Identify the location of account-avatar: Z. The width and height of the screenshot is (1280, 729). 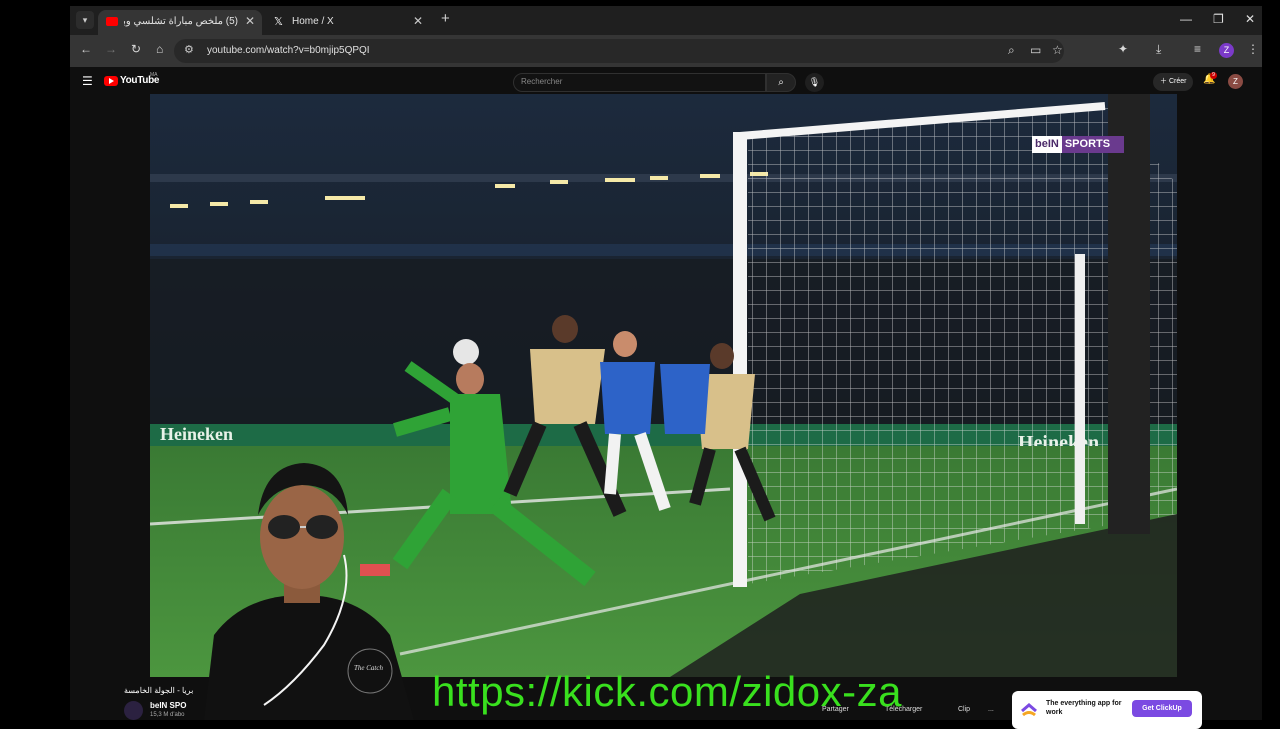
(1235, 81).